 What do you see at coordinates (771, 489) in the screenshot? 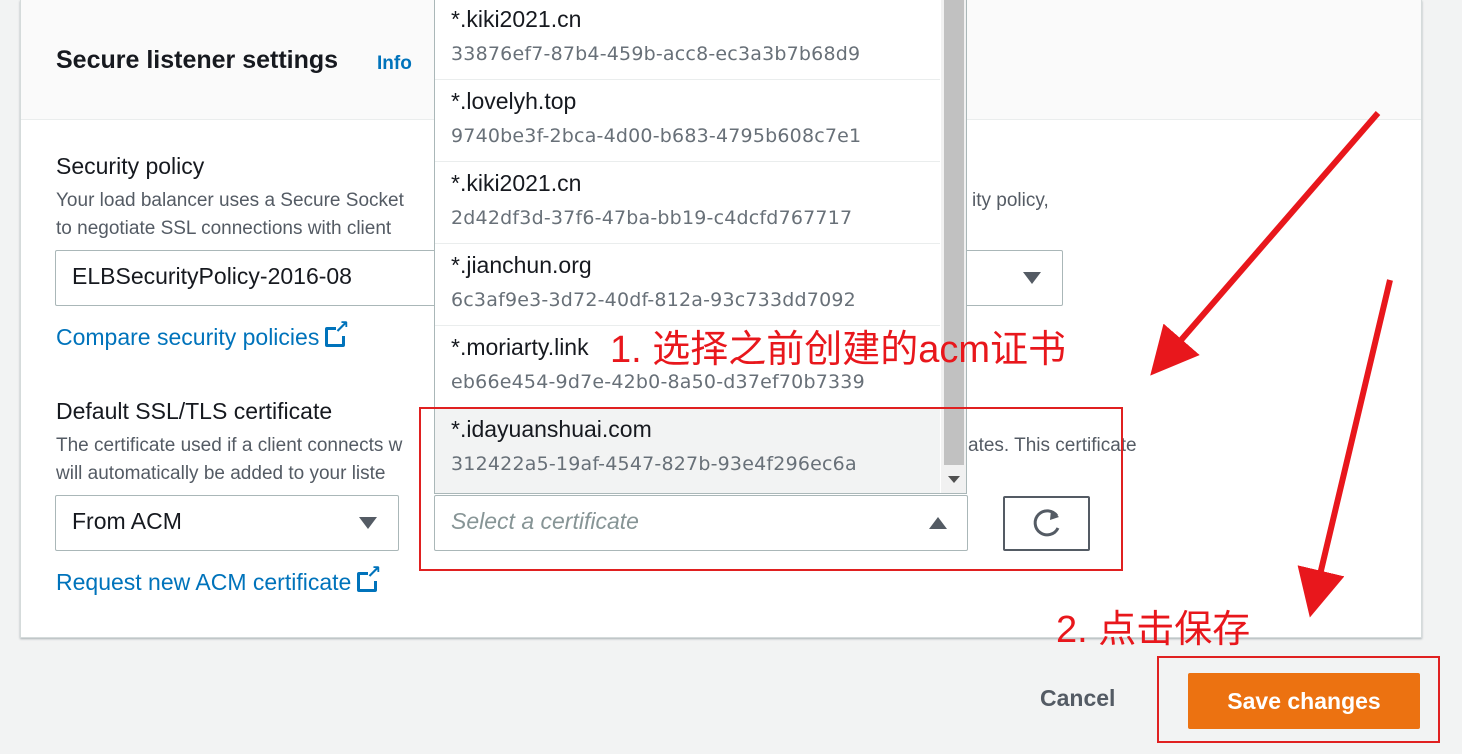
I see `annotation-box-certificate` at bounding box center [771, 489].